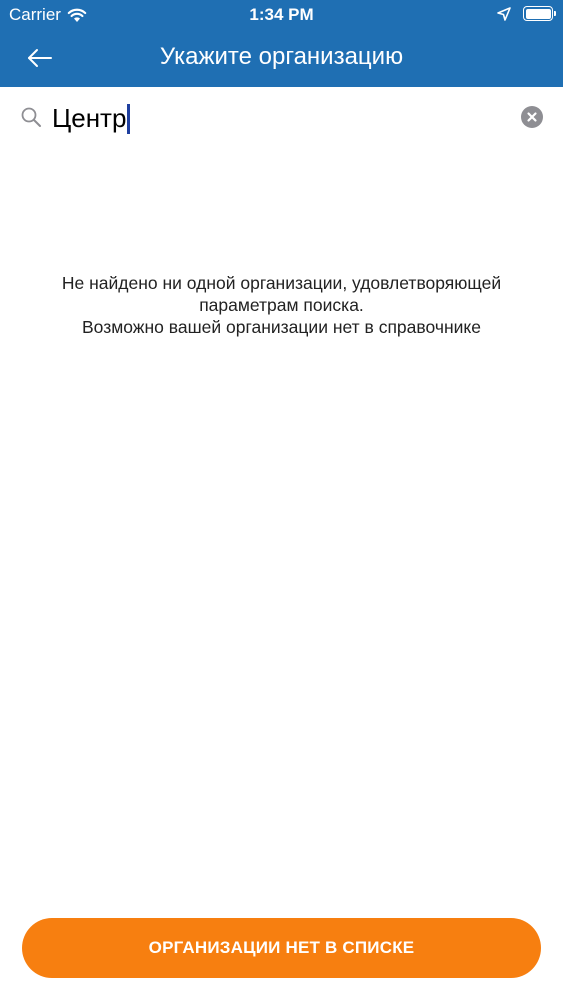 This screenshot has height=1000, width=563. Describe the element at coordinates (539, 13) in the screenshot. I see `battery-icon` at that location.